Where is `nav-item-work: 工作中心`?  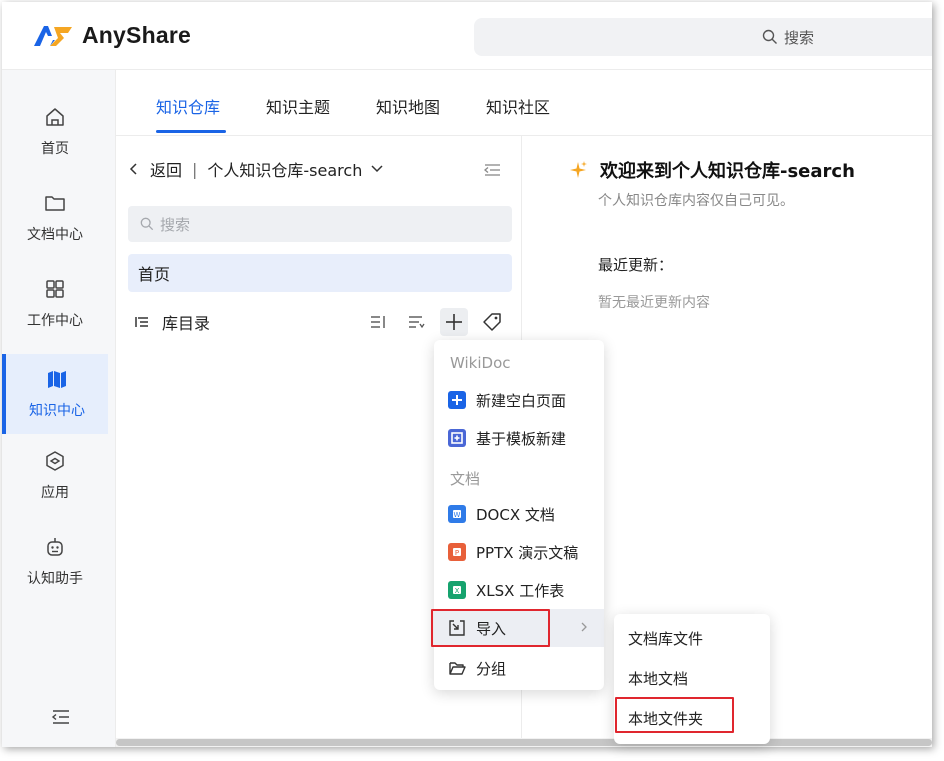
nav-item-work: 工作中心 is located at coordinates (55, 304).